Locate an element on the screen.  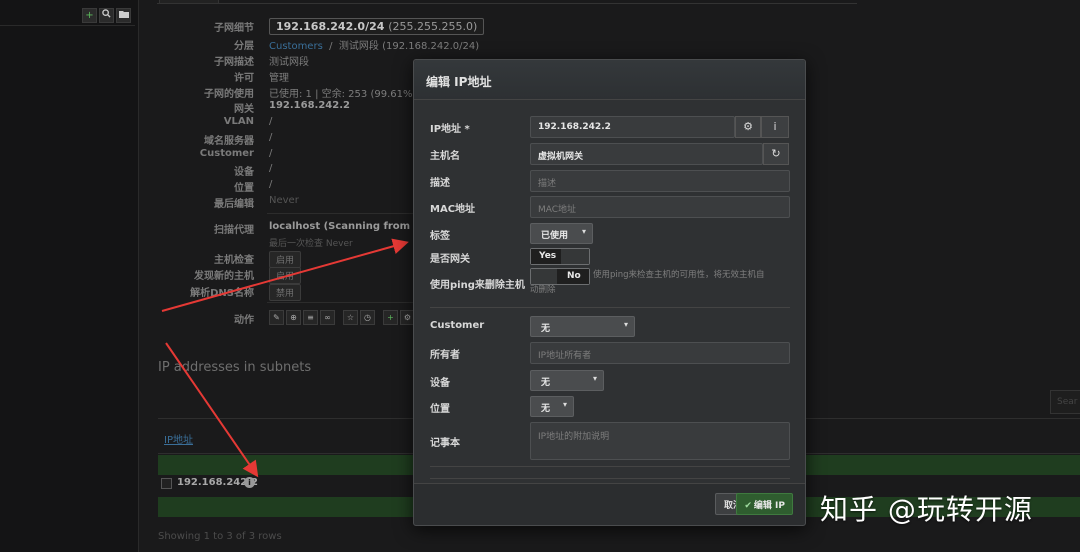
ping-toggle: No is located at coordinates (560, 276).